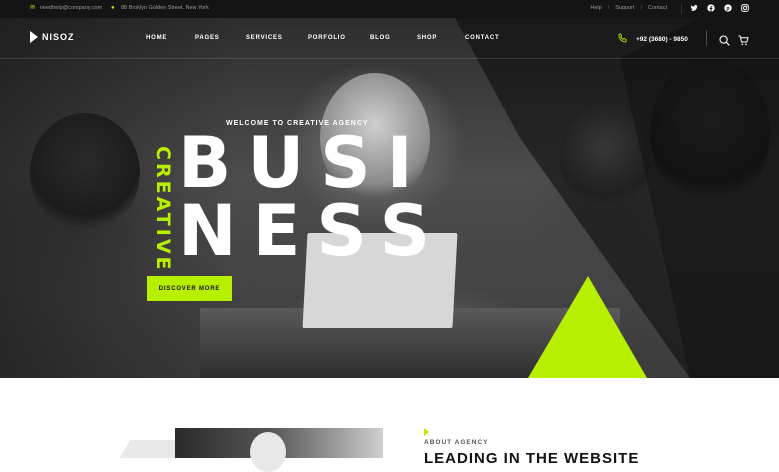 Image resolution: width=779 pixels, height=472 pixels. I want to click on instagram-icon, so click(745, 8).